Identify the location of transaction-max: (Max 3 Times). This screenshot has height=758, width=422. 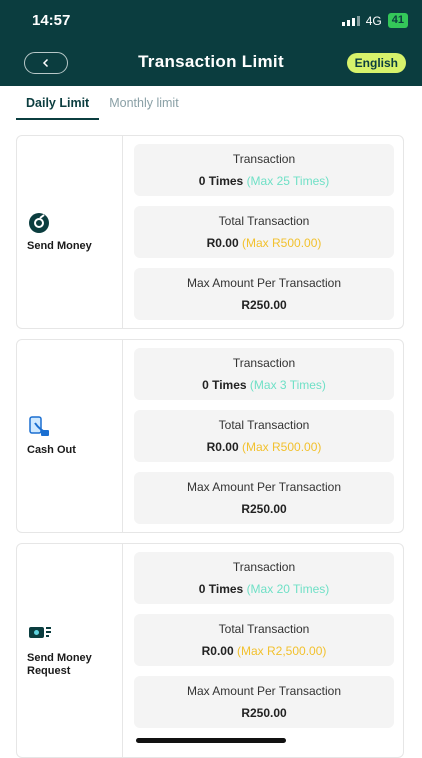
(287, 385).